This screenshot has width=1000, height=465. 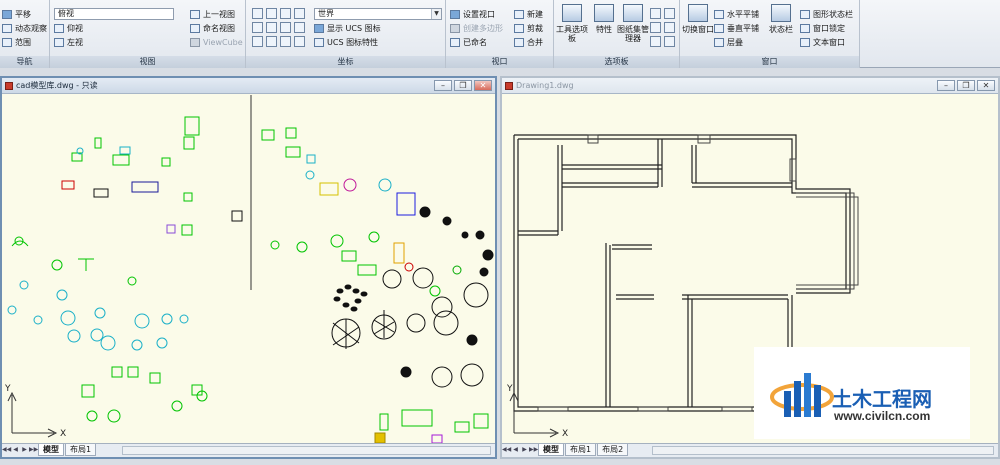 I want to click on window-titlebar: Drawing1.dwg – ❐ ✕, so click(x=750, y=86).